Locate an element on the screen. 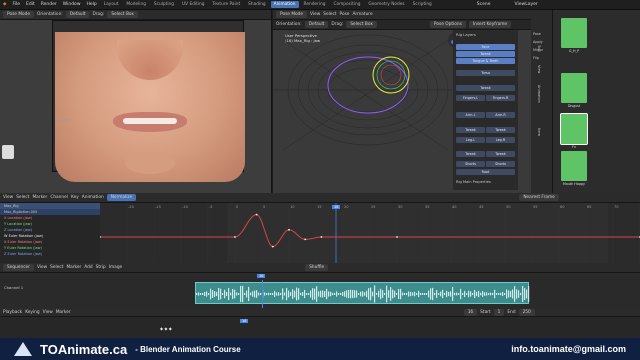 The image size is (640, 360). workspace-tab-sculpting: Sculpting is located at coordinates (164, 4).